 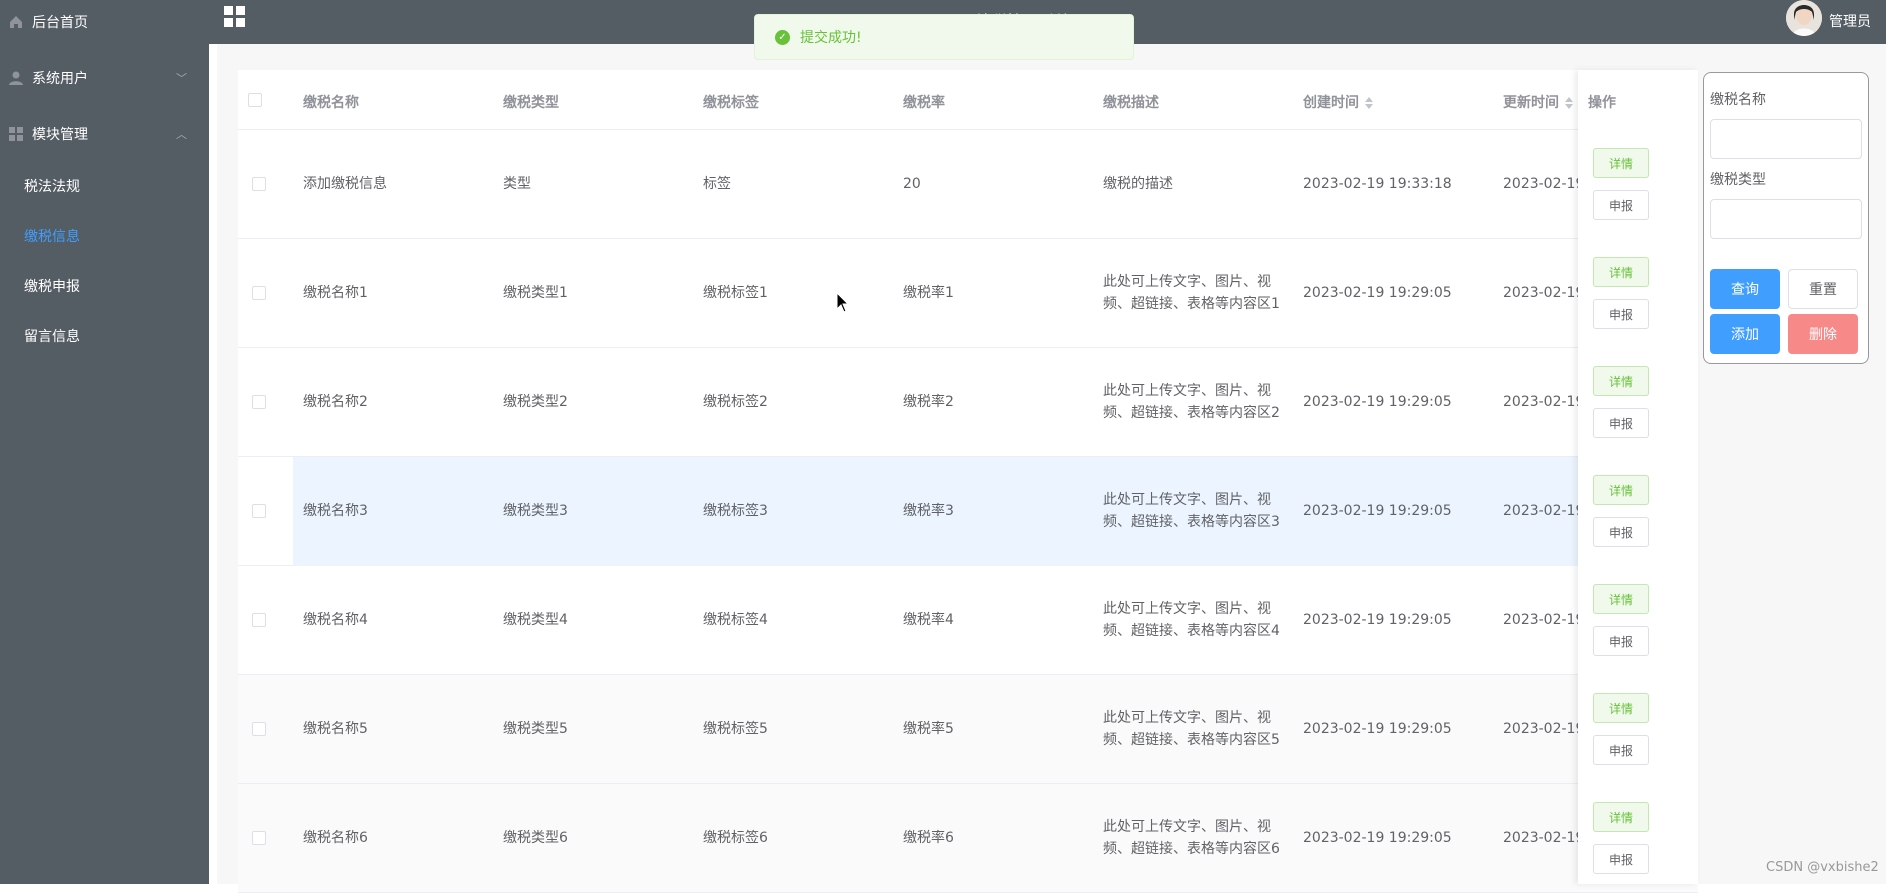 I want to click on search-type-label: 缴税类型, so click(x=1738, y=180).